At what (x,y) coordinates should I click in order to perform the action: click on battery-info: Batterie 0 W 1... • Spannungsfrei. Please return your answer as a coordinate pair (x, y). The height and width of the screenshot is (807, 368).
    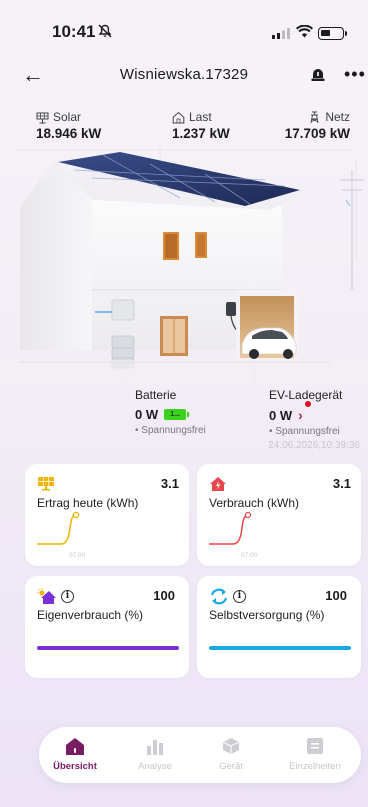
    Looking at the image, I should click on (170, 412).